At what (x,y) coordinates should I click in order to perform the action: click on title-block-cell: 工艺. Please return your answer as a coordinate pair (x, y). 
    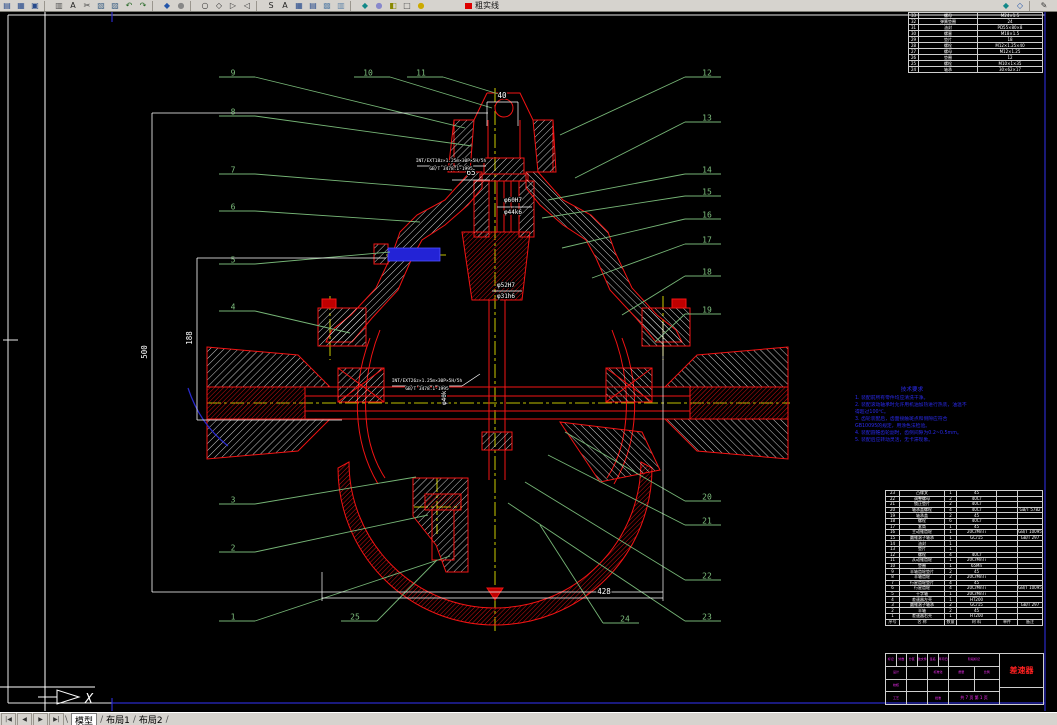
    Looking at the image, I should click on (896, 698).